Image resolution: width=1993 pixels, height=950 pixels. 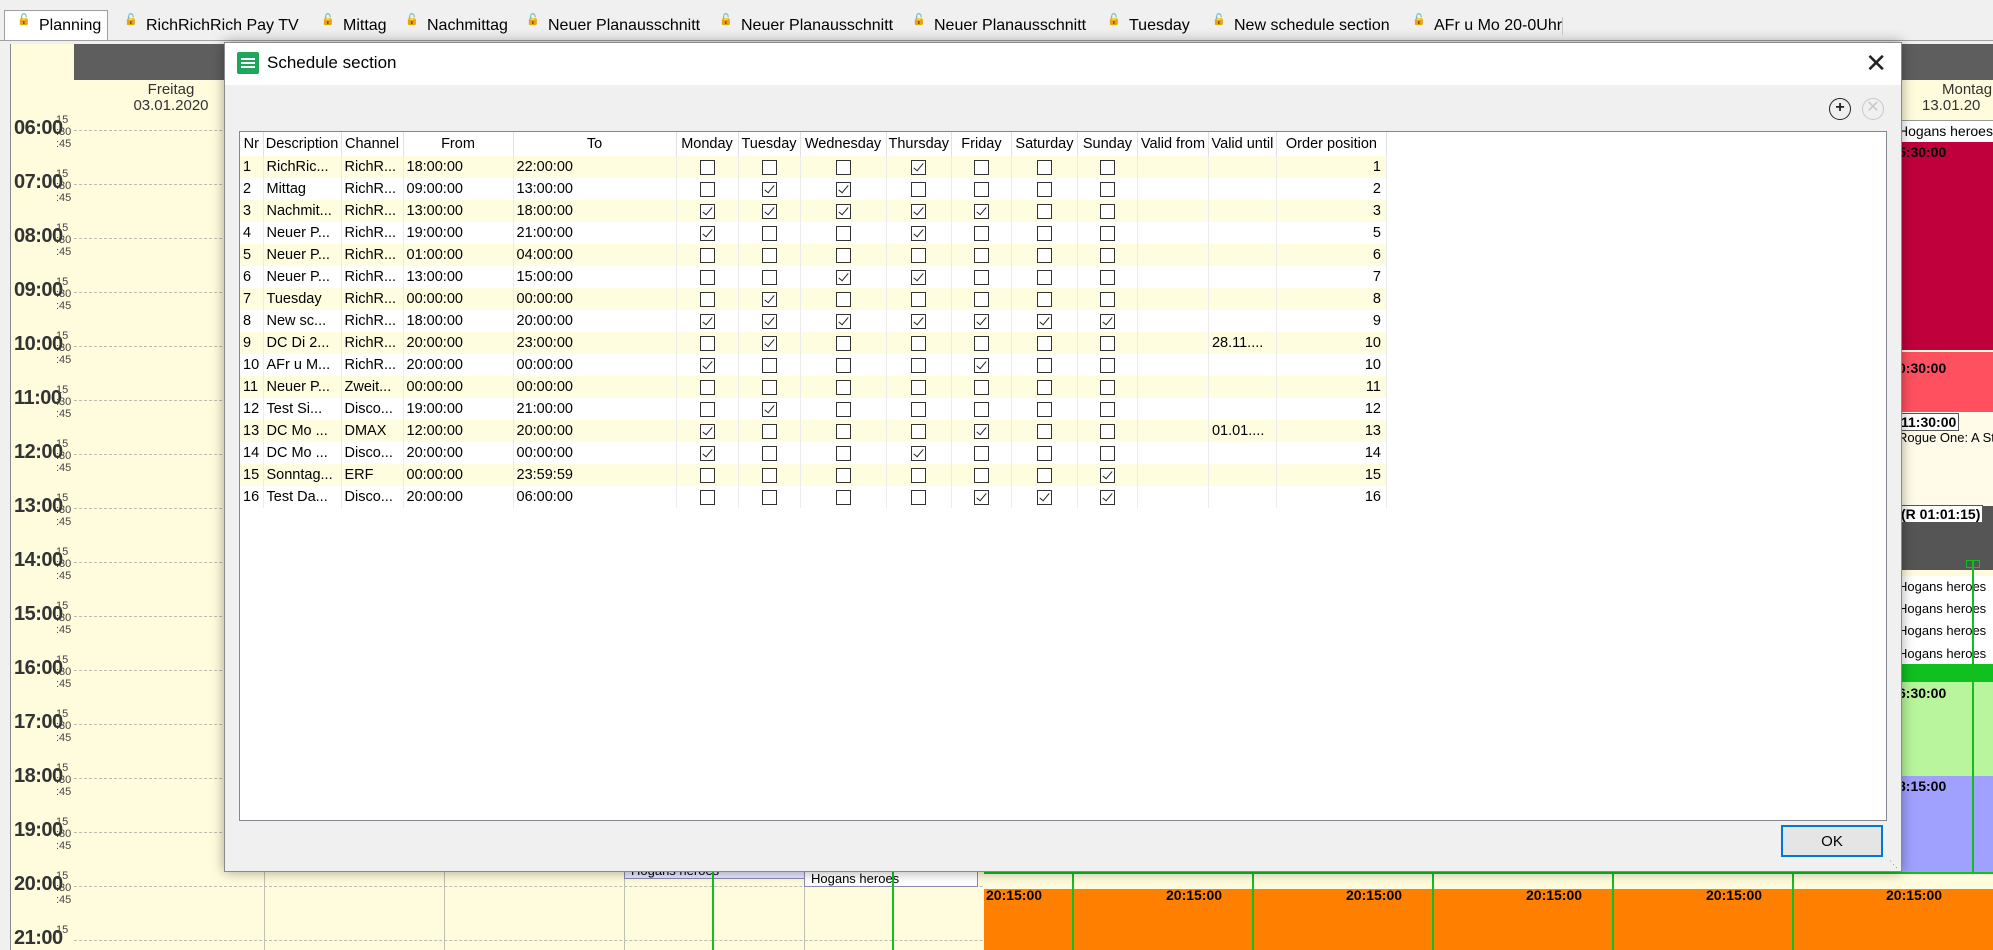 What do you see at coordinates (1331, 211) in the screenshot?
I see `cell-order-position: 3` at bounding box center [1331, 211].